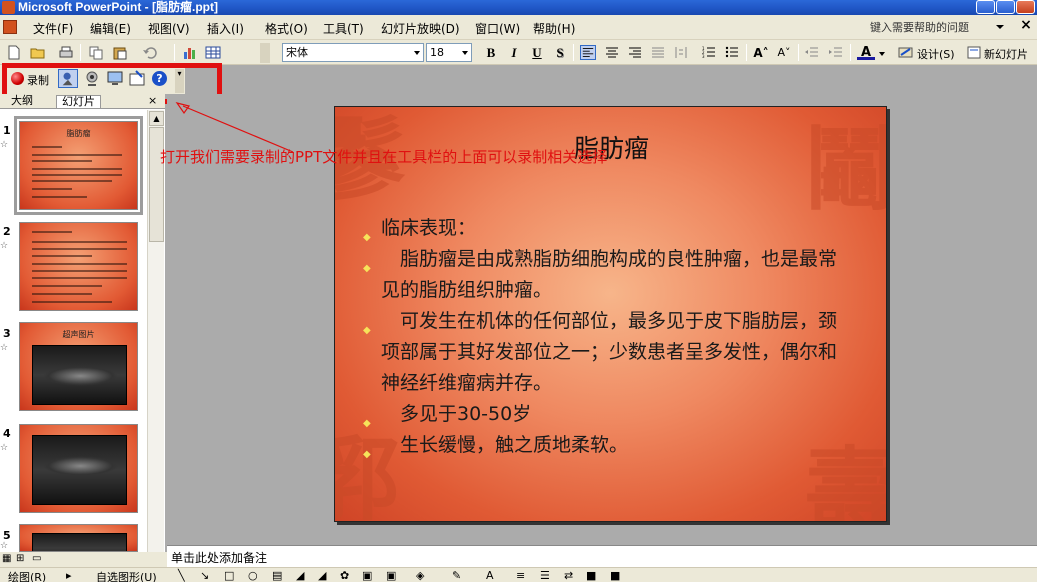 This screenshot has width=1037, height=582. What do you see at coordinates (27, 575) in the screenshot?
I see `draw-menu-button: 绘图(R)` at bounding box center [27, 575].